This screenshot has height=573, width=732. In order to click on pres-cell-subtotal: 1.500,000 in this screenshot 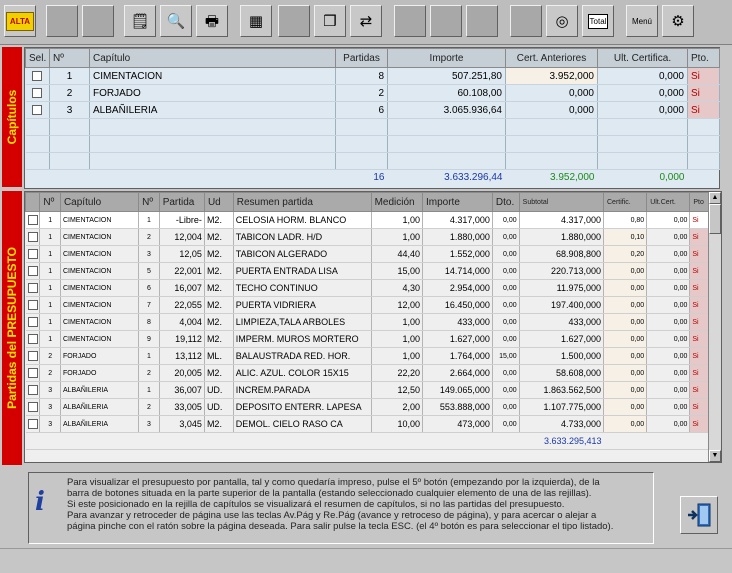, I will do `click(562, 356)`.